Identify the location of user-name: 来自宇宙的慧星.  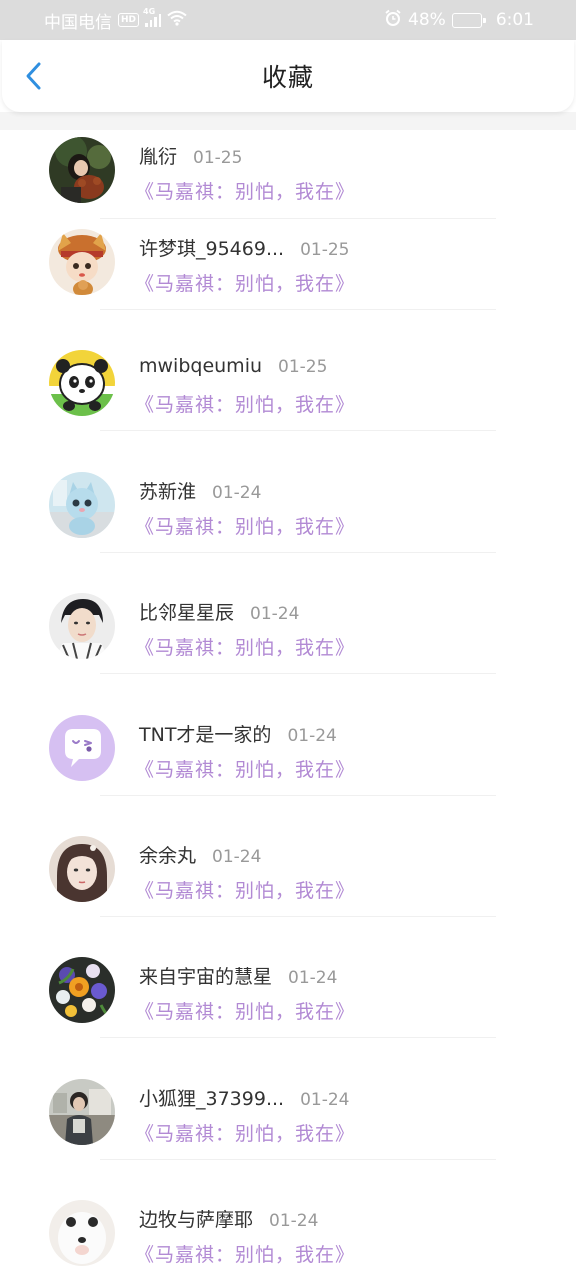
(206, 977).